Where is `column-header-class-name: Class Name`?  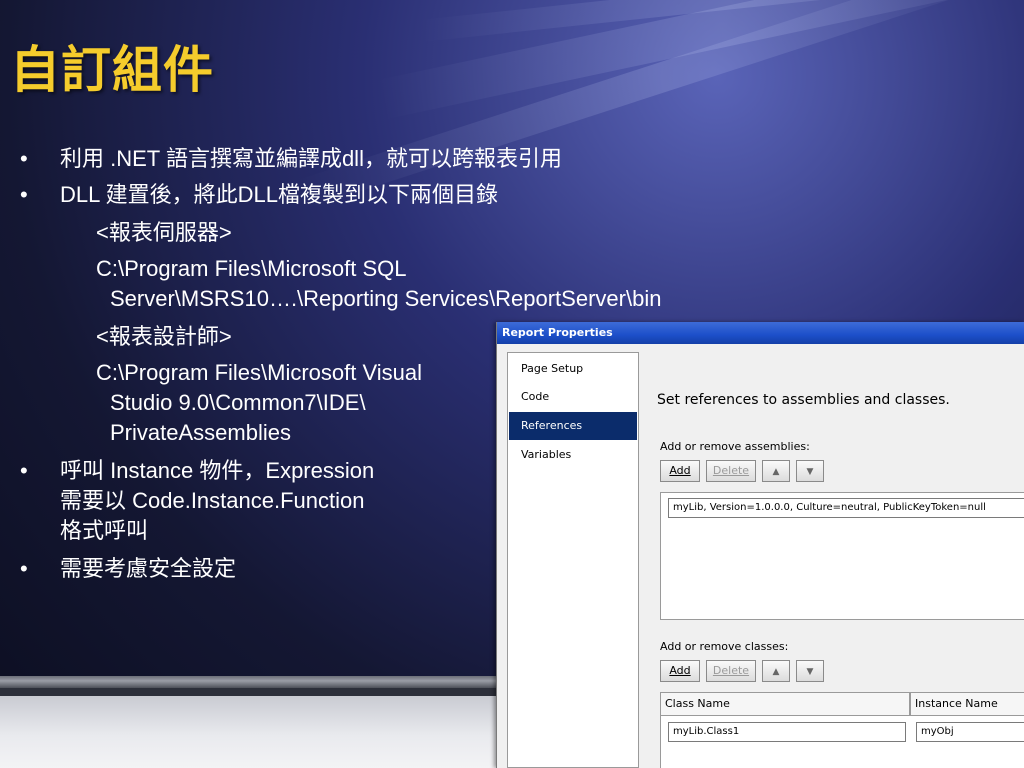
column-header-class-name: Class Name is located at coordinates (785, 704).